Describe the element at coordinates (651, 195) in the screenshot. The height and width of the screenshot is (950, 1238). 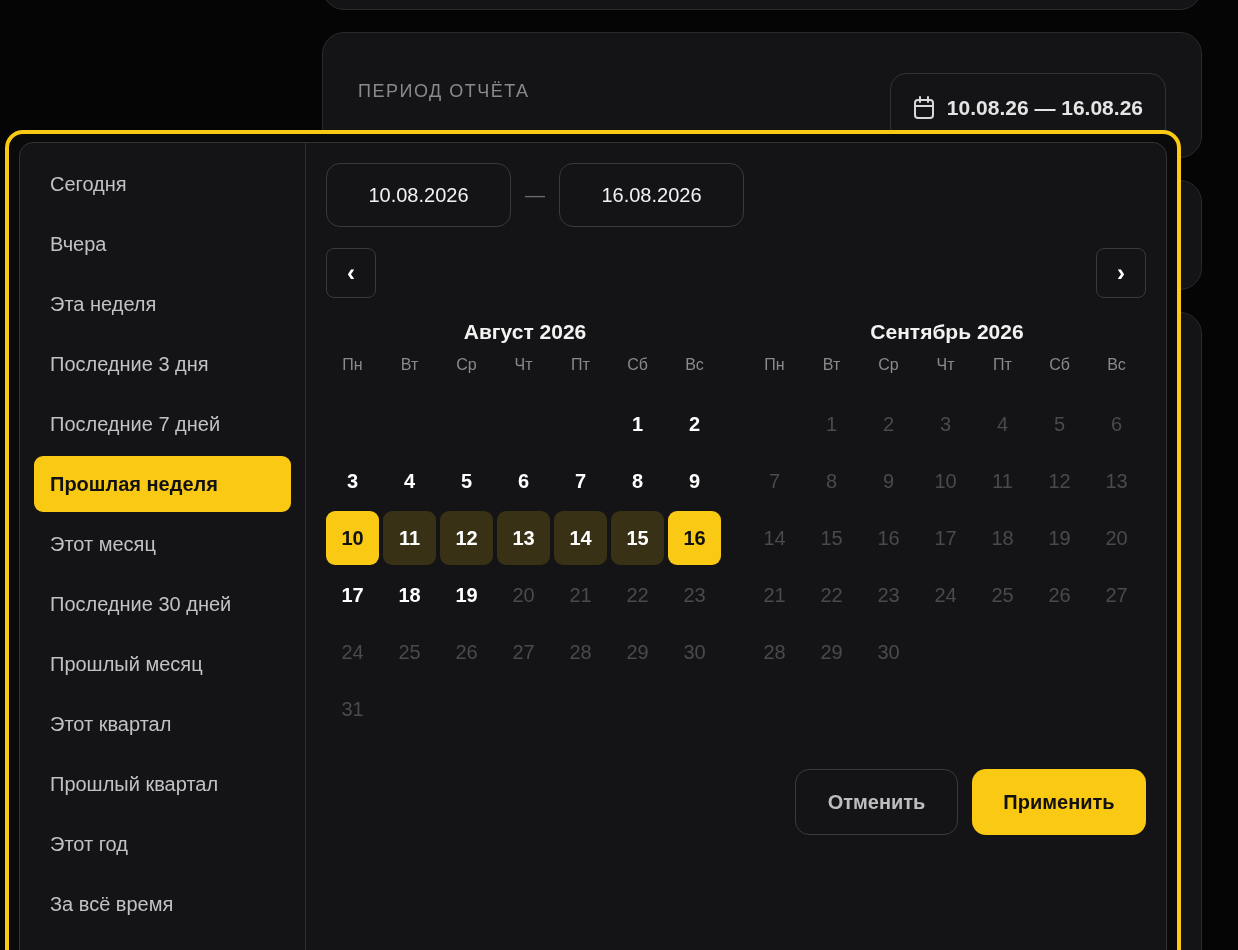
I see `end-date-field: 16.08.2026` at that location.